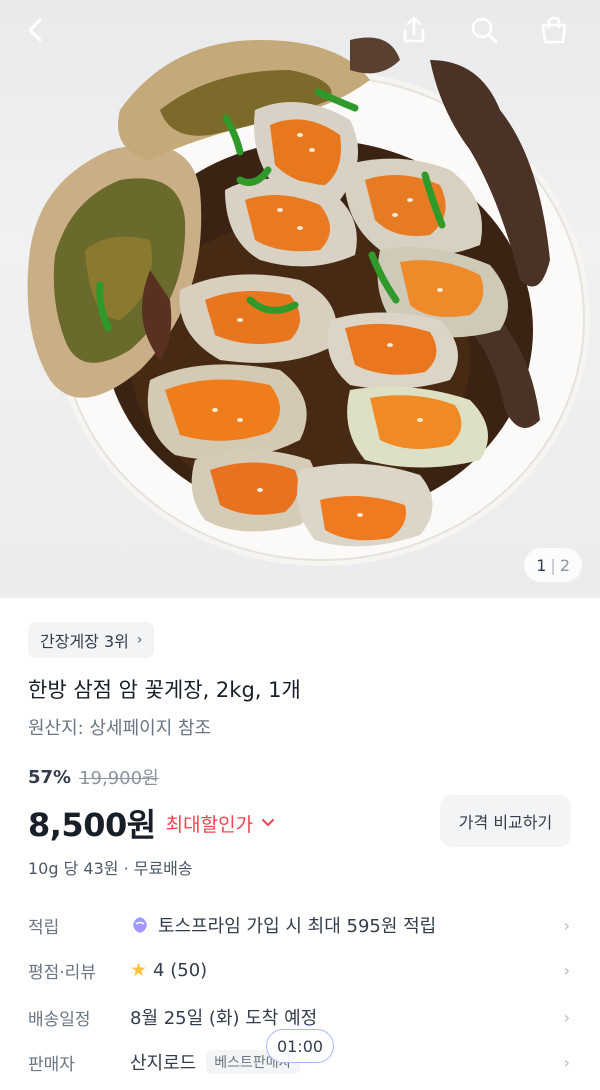 Image resolution: width=600 pixels, height=1090 pixels. What do you see at coordinates (119, 778) in the screenshot?
I see `original-price: 19,900원` at bounding box center [119, 778].